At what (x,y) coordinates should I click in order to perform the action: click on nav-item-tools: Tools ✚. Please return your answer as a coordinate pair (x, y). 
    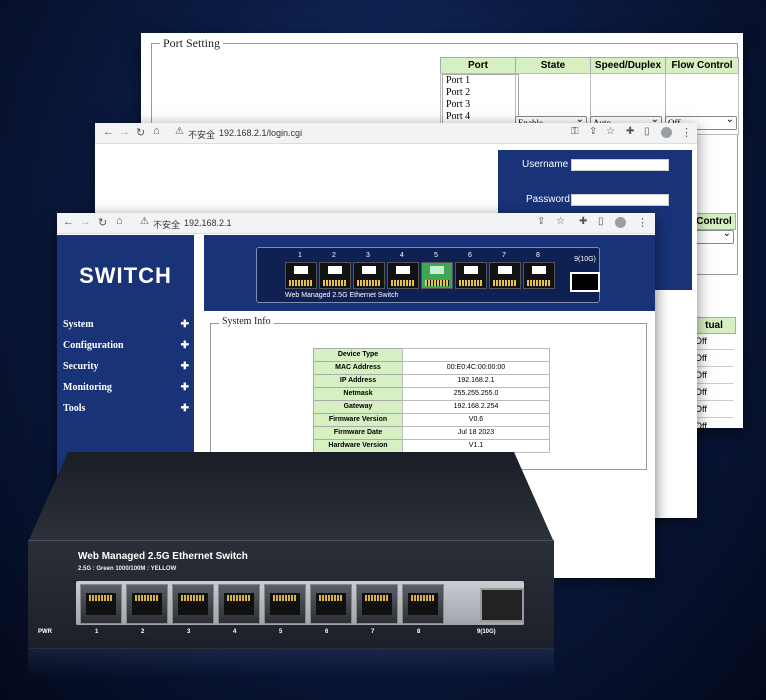
    Looking at the image, I should click on (126, 408).